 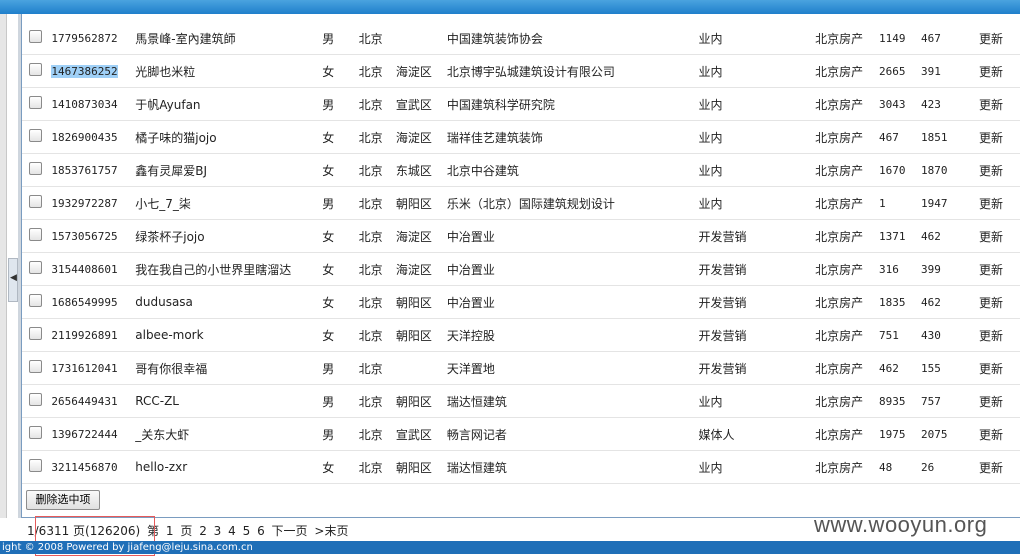 What do you see at coordinates (157, 401) in the screenshot?
I see `nickname-cell-text: RCC-ZL` at bounding box center [157, 401].